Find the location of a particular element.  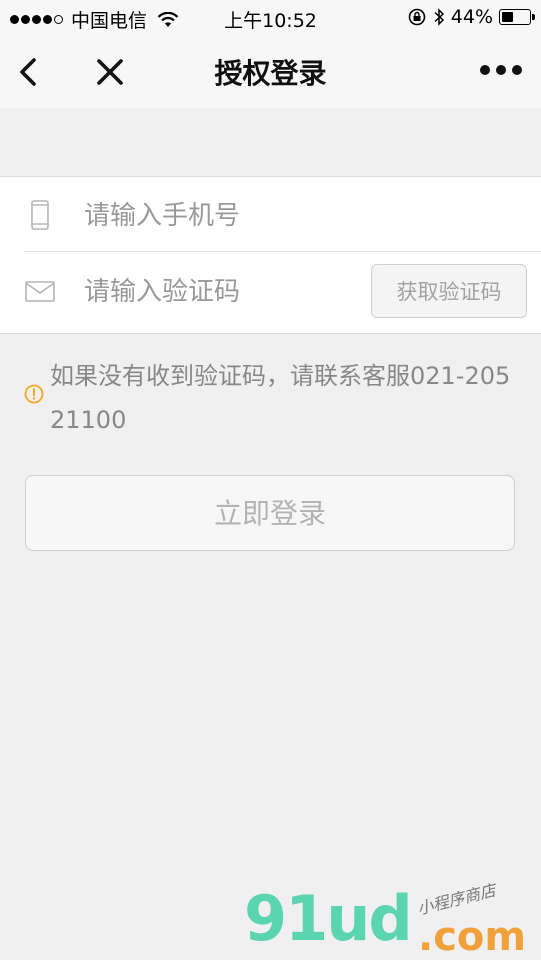

status-bar: 中国电信 上午10:52 44% is located at coordinates (270, 18).